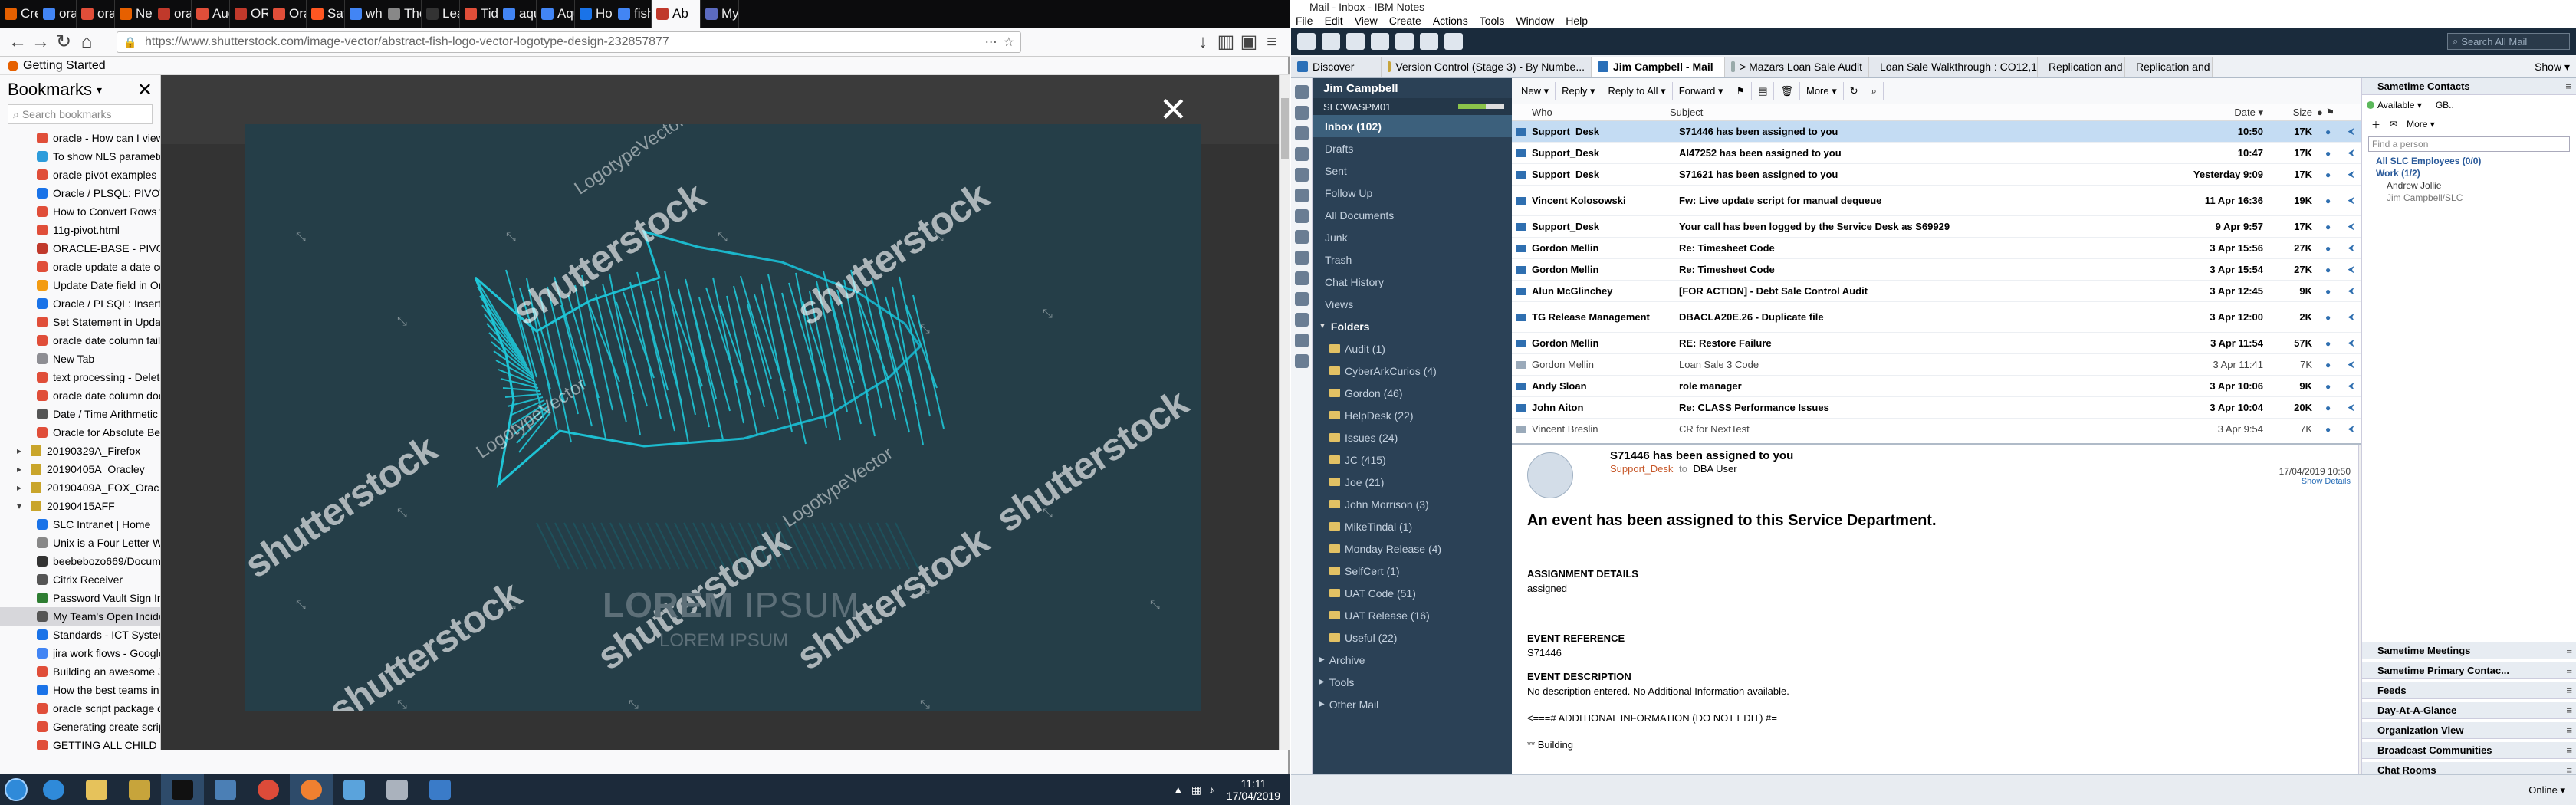 This screenshot has width=2576, height=805. I want to click on bookmark-item: oracle script package do, so click(80, 709).